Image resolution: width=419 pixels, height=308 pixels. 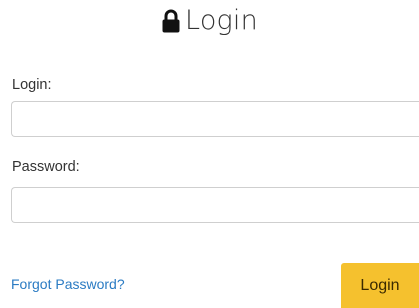 What do you see at coordinates (32, 85) in the screenshot?
I see `login-label: Login:` at bounding box center [32, 85].